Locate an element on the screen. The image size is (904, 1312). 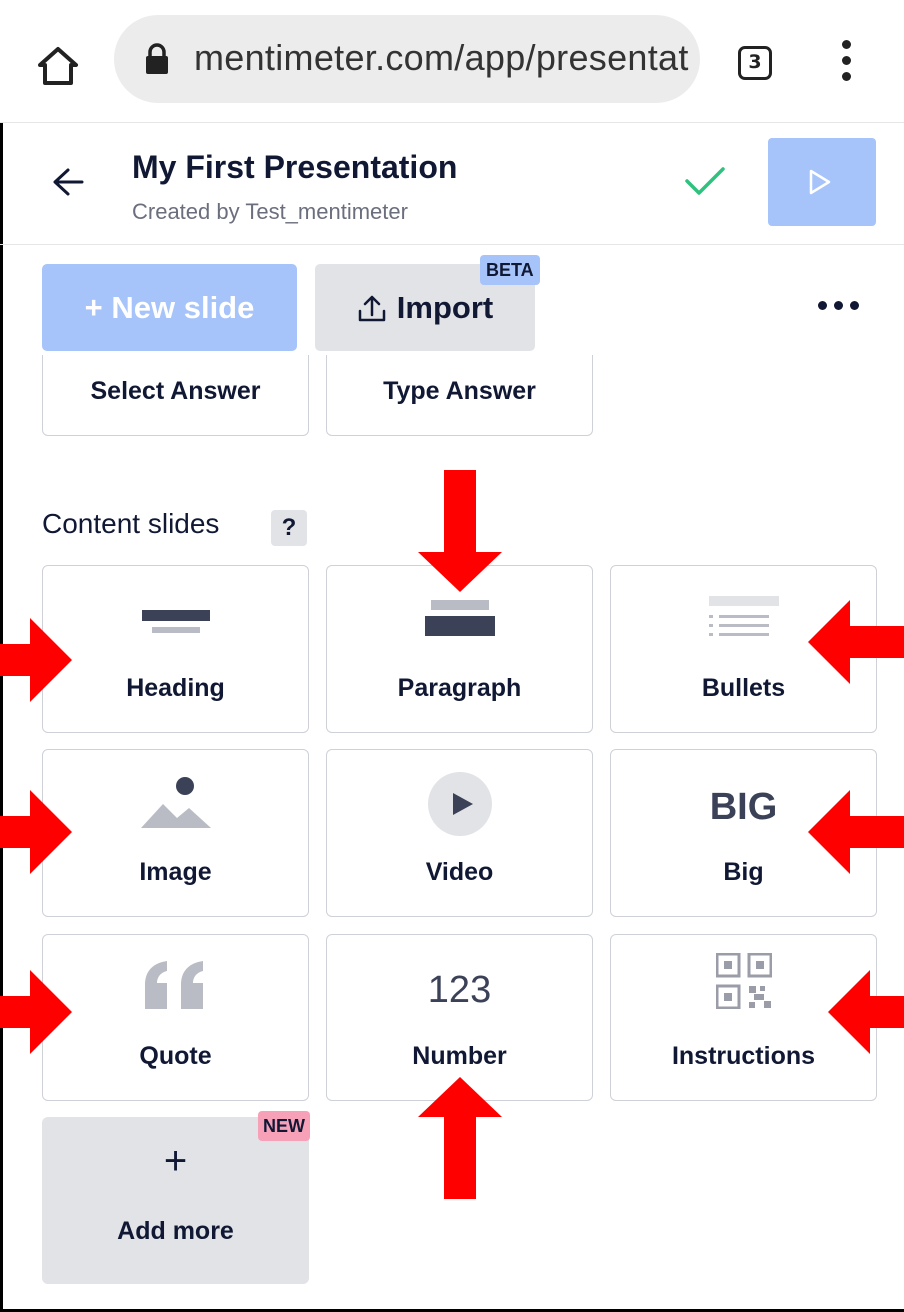
slide-type-video: Video is located at coordinates (459, 833).